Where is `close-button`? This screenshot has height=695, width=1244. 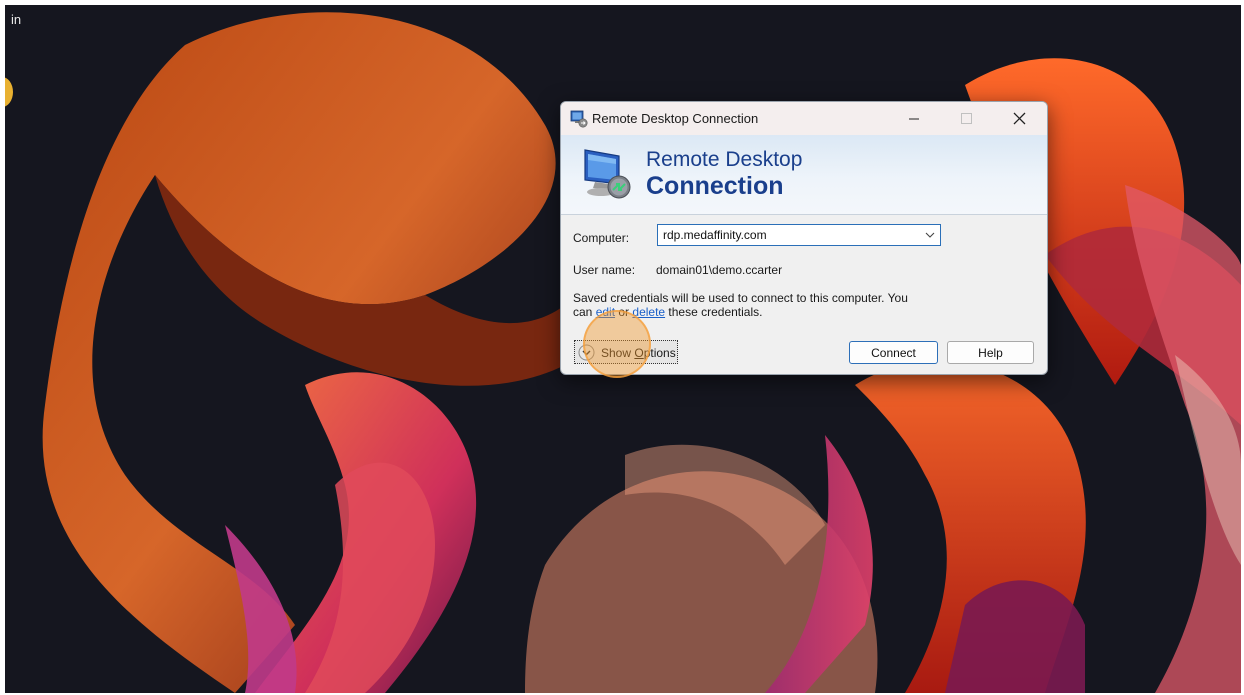 close-button is located at coordinates (1019, 118).